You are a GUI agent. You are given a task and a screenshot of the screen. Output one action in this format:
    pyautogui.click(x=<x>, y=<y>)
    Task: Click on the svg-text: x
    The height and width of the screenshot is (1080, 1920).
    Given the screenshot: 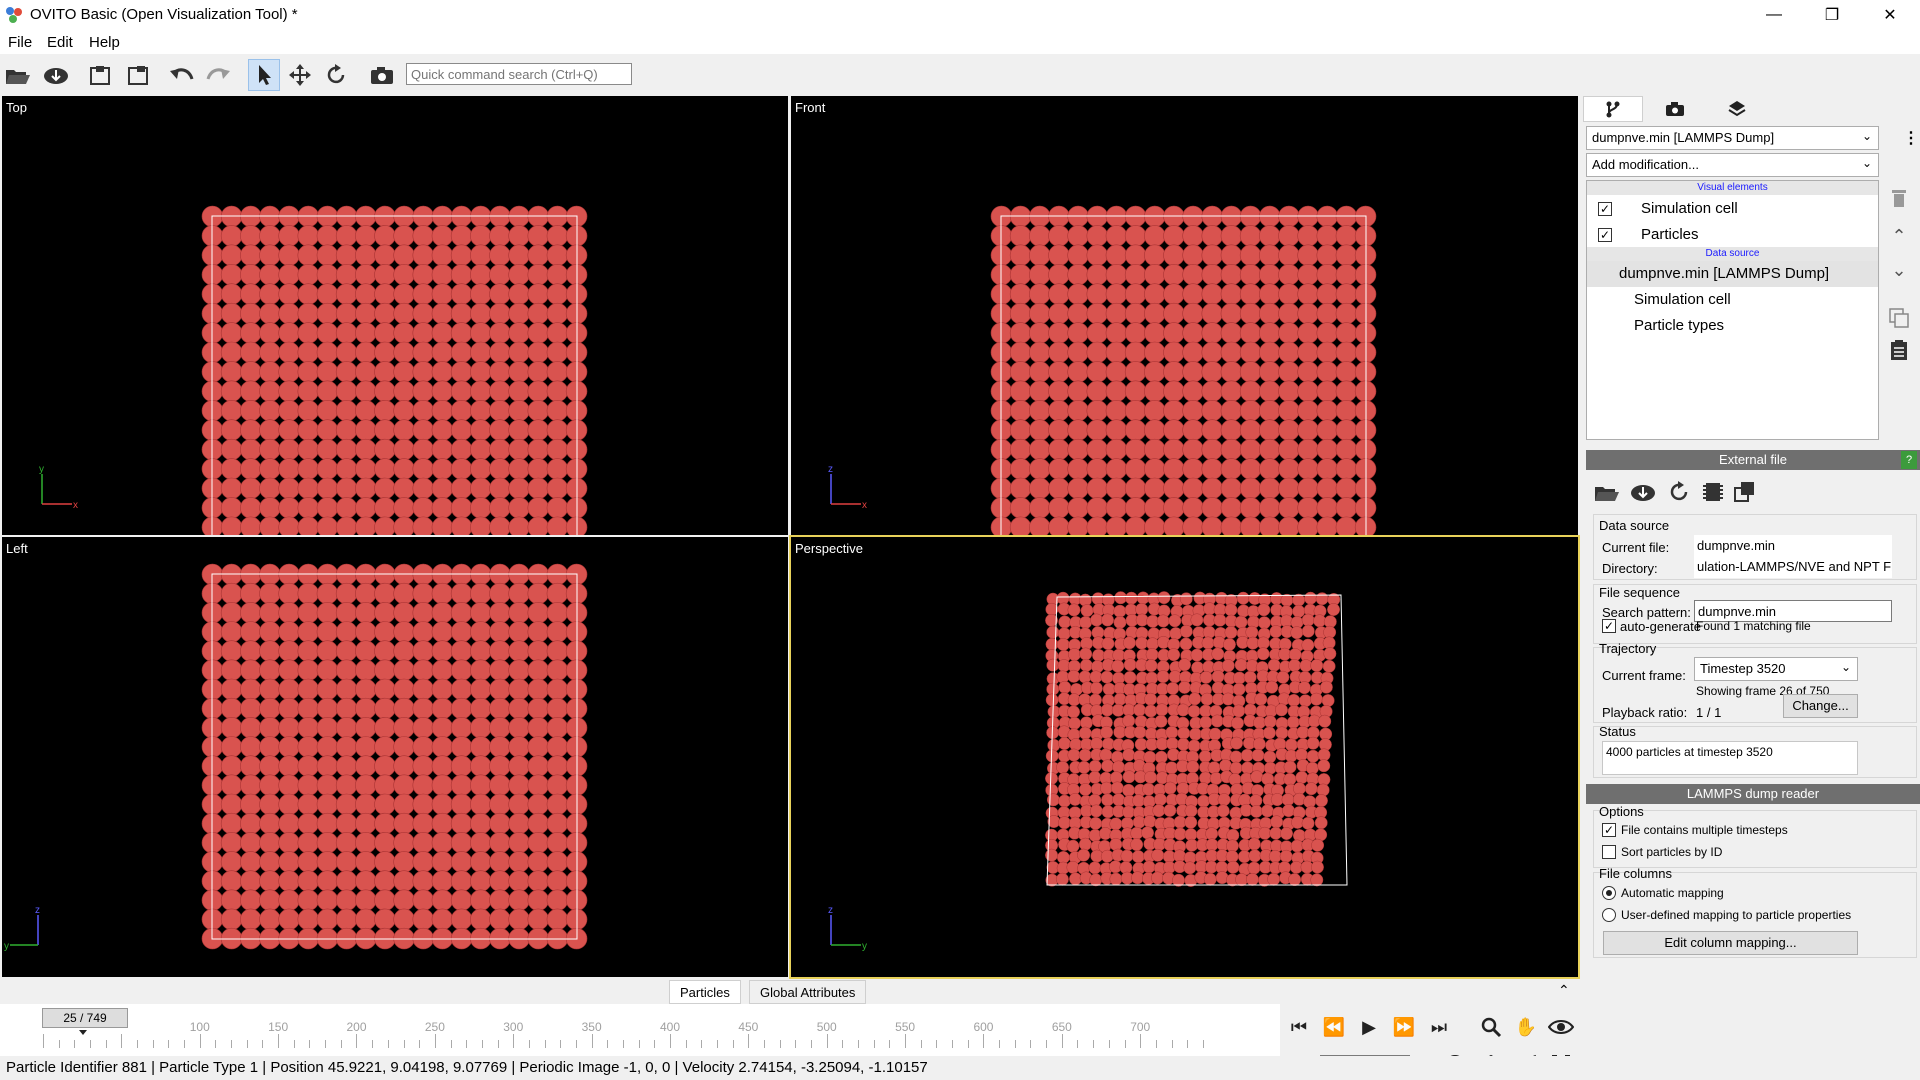 What is the action you would take?
    pyautogui.click(x=75, y=505)
    